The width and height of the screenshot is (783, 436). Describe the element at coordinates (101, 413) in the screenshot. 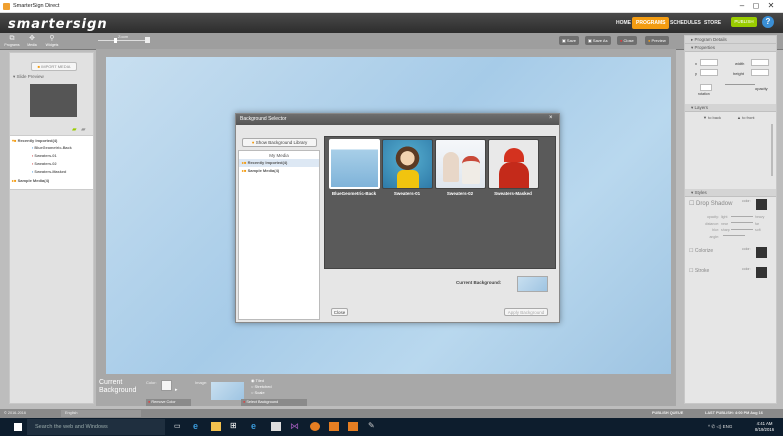

I see `language-select: English` at that location.